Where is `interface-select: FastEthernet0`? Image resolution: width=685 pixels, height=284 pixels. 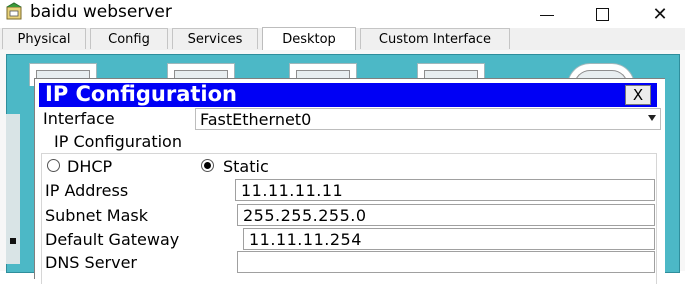
interface-select: FastEthernet0 is located at coordinates (428, 119).